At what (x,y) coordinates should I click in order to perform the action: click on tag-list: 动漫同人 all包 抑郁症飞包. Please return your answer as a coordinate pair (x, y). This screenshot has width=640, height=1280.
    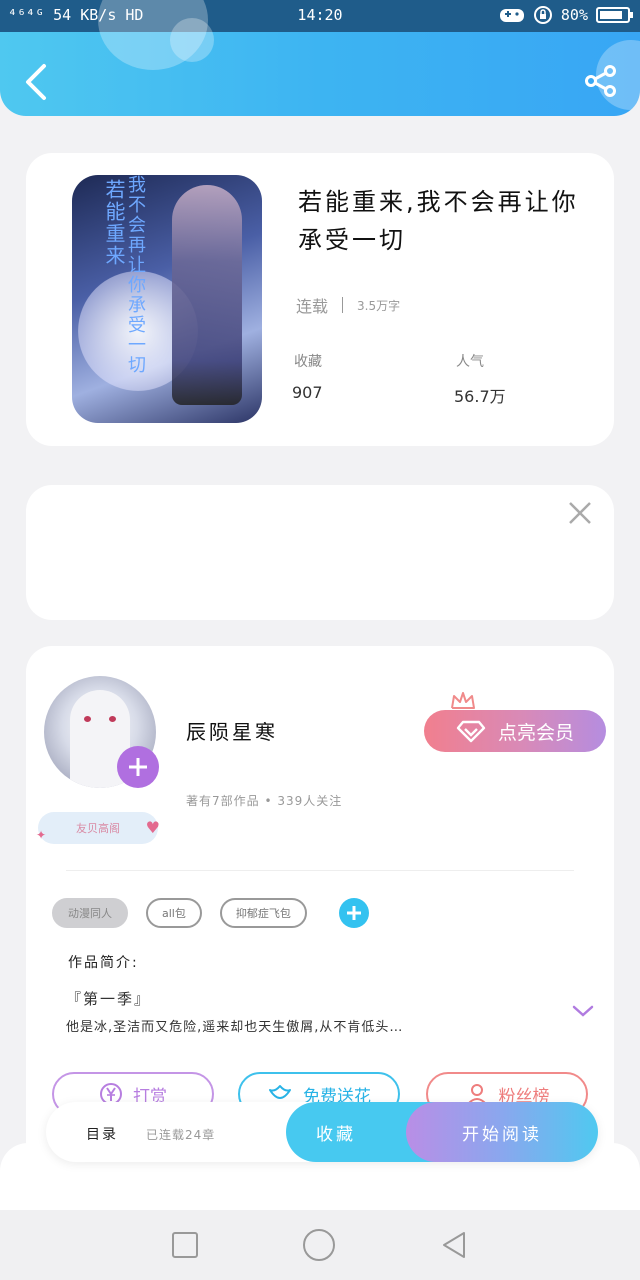
    Looking at the image, I should click on (210, 913).